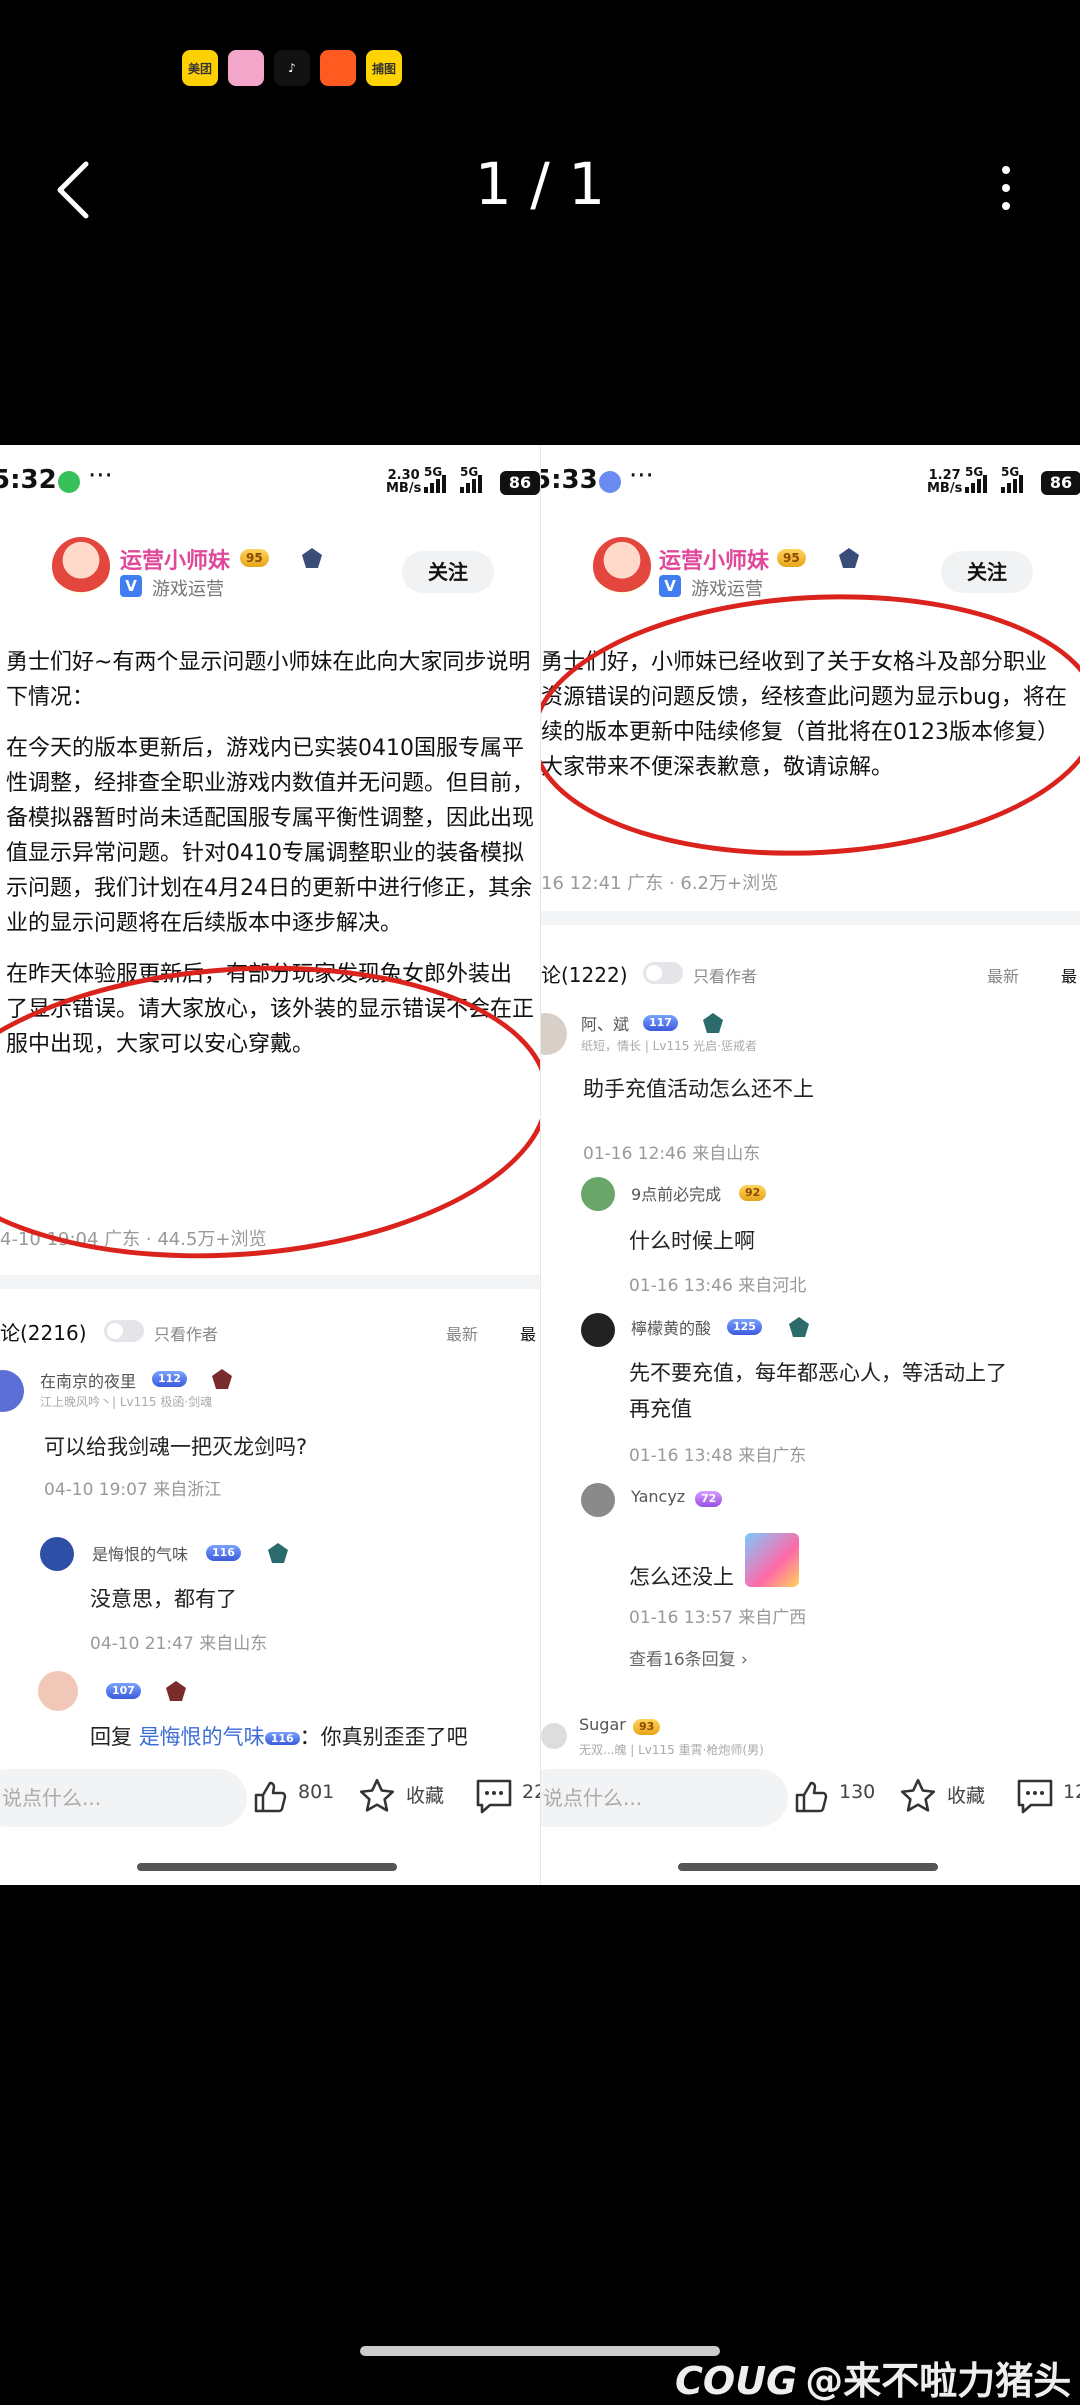 This screenshot has width=1080, height=2405. Describe the element at coordinates (540, 2351) in the screenshot. I see `system-home-indicator` at that location.